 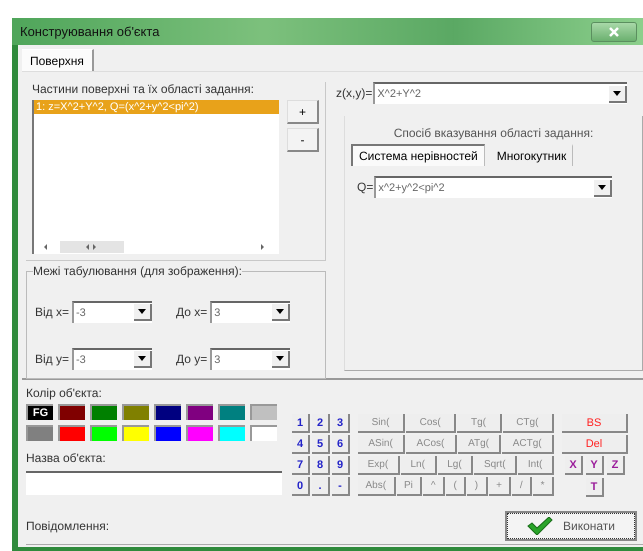 What do you see at coordinates (39, 412) in the screenshot?
I see `color-swatch: FG` at bounding box center [39, 412].